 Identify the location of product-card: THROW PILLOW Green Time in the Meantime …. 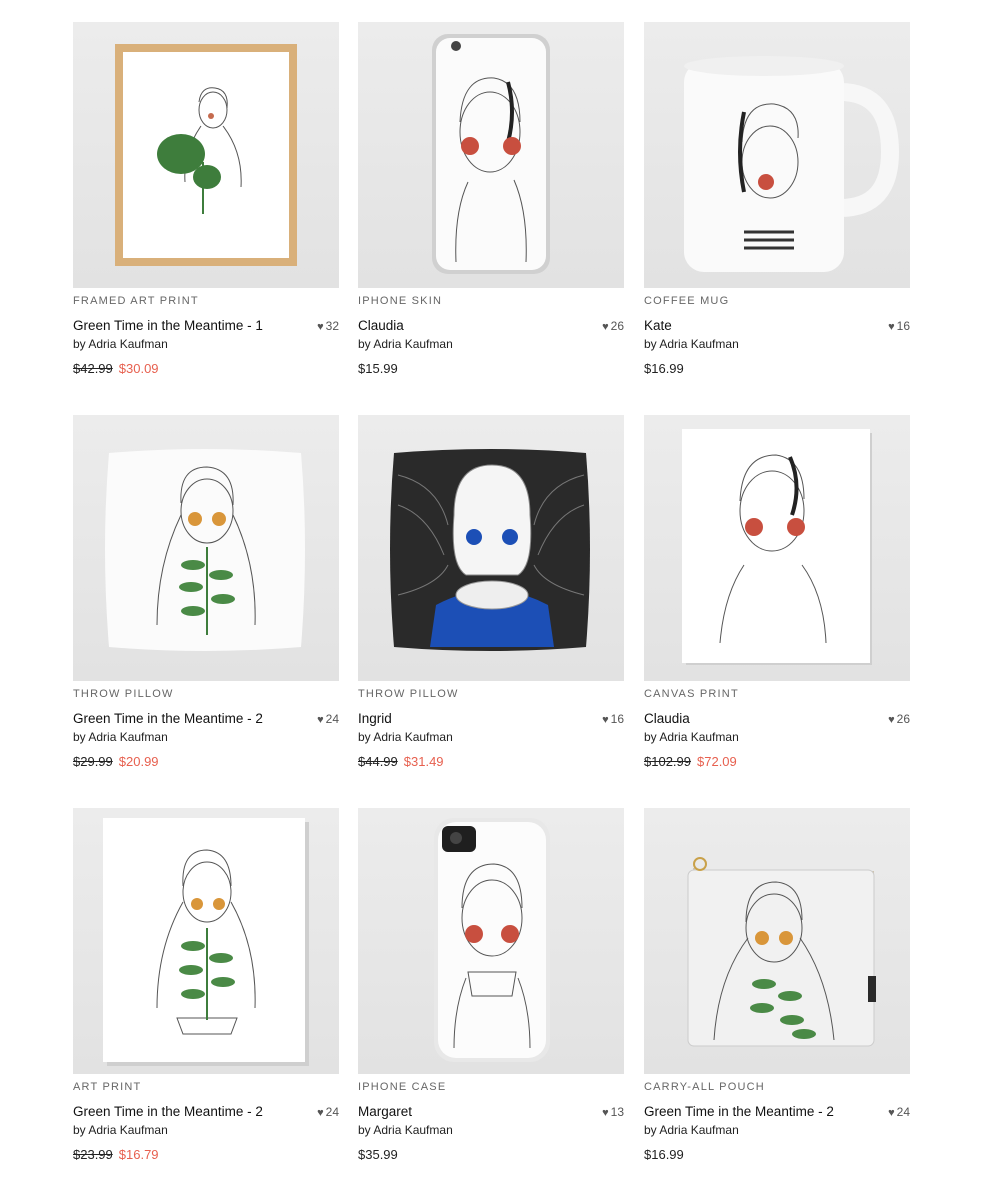
(206, 600).